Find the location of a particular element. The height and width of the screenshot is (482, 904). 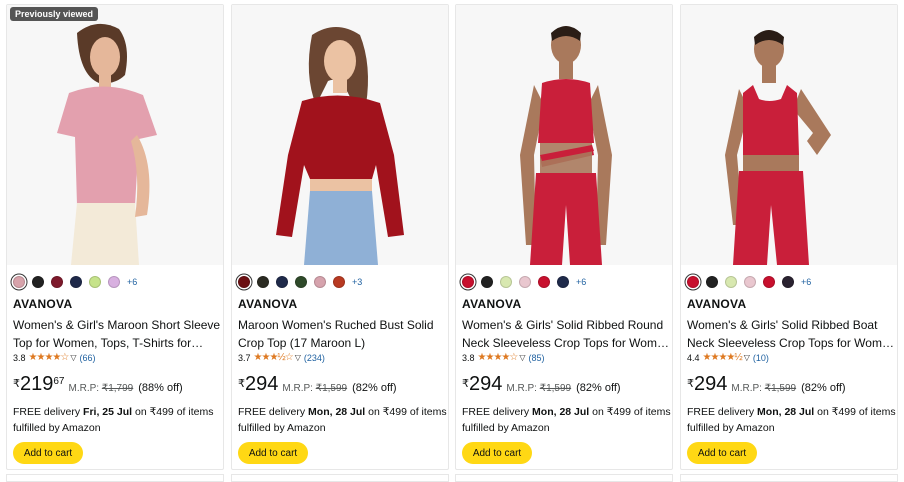

review-count-link: (234) is located at coordinates (314, 358).